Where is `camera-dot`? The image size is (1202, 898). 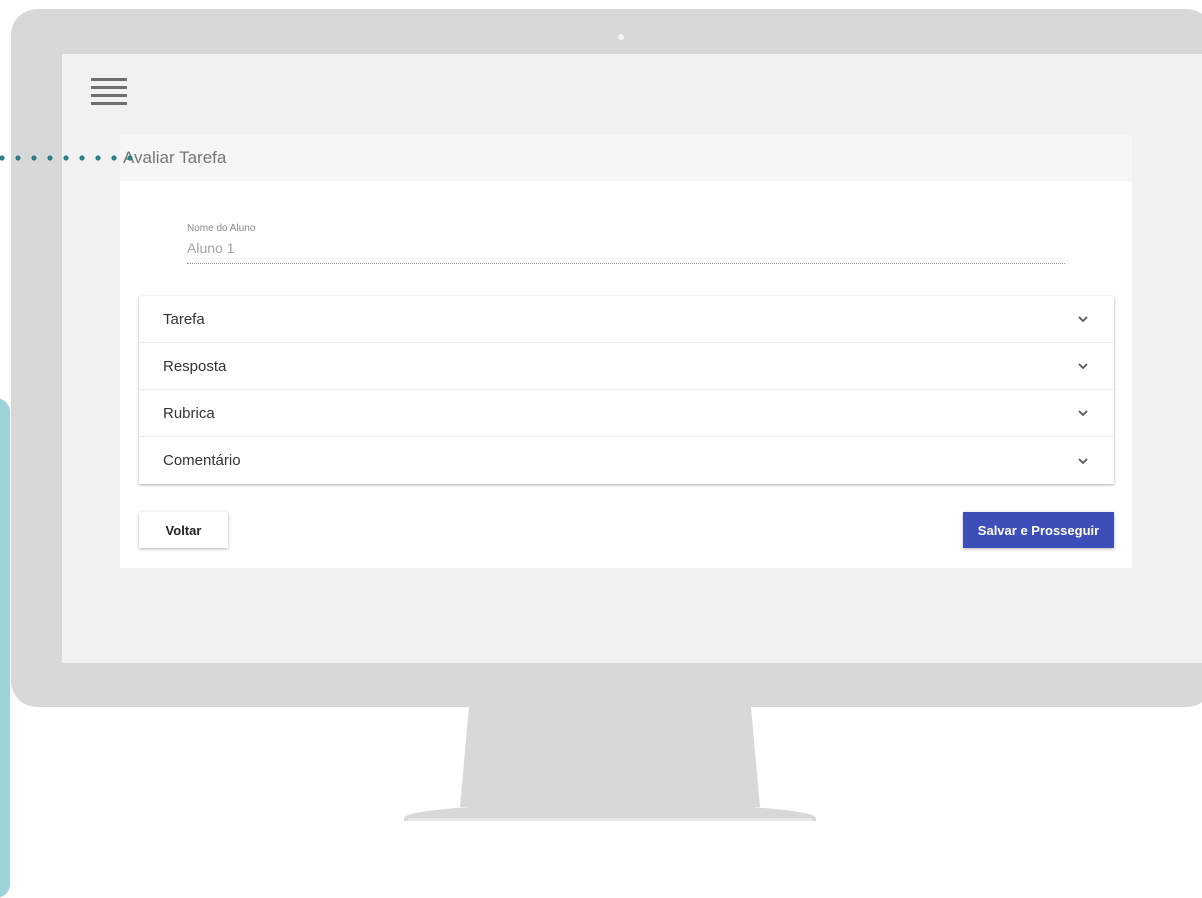 camera-dot is located at coordinates (621, 37).